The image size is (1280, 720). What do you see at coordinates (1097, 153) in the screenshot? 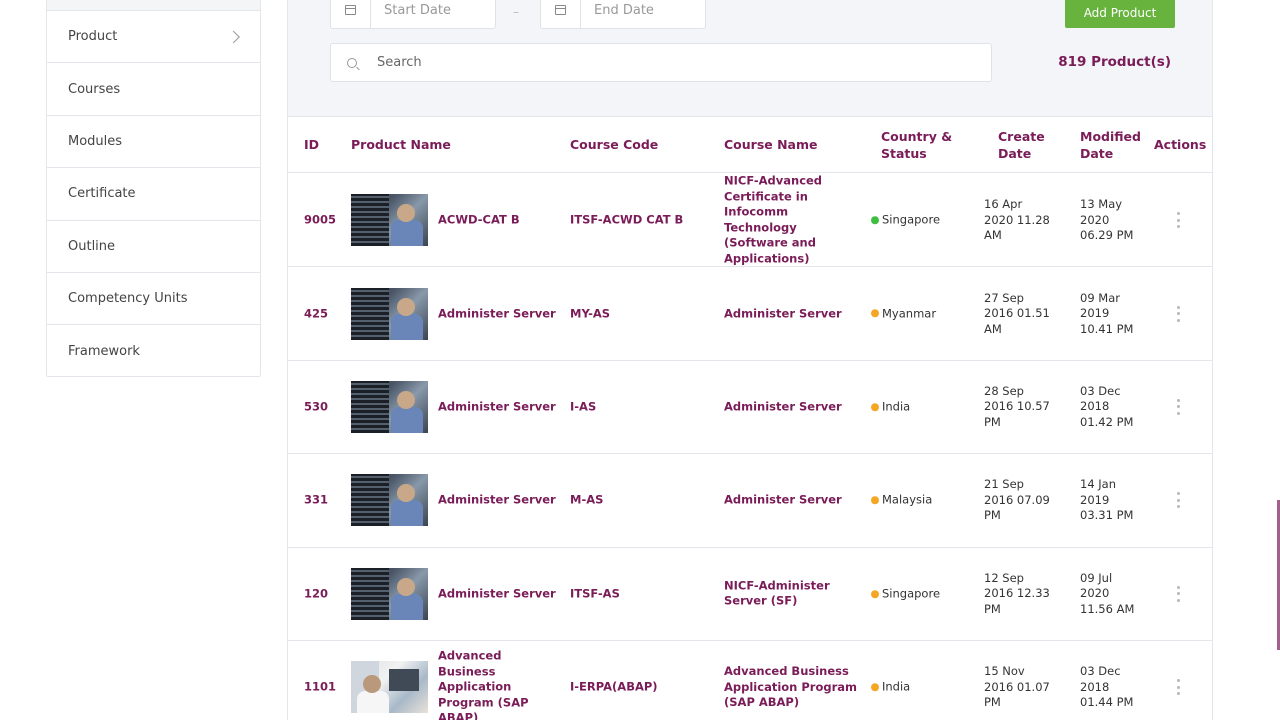
I see `header-line: Date` at bounding box center [1097, 153].